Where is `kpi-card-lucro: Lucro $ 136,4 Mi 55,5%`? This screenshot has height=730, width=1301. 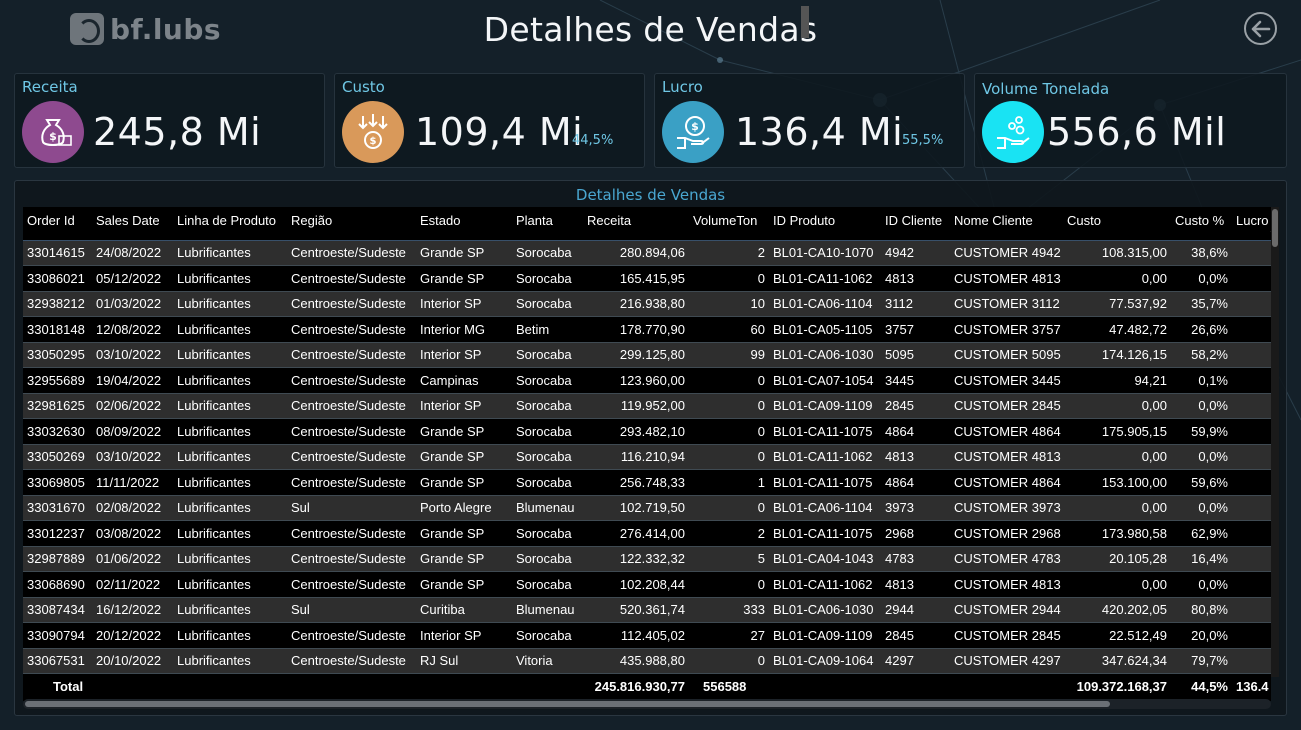 kpi-card-lucro: Lucro $ 136,4 Mi 55,5% is located at coordinates (809, 120).